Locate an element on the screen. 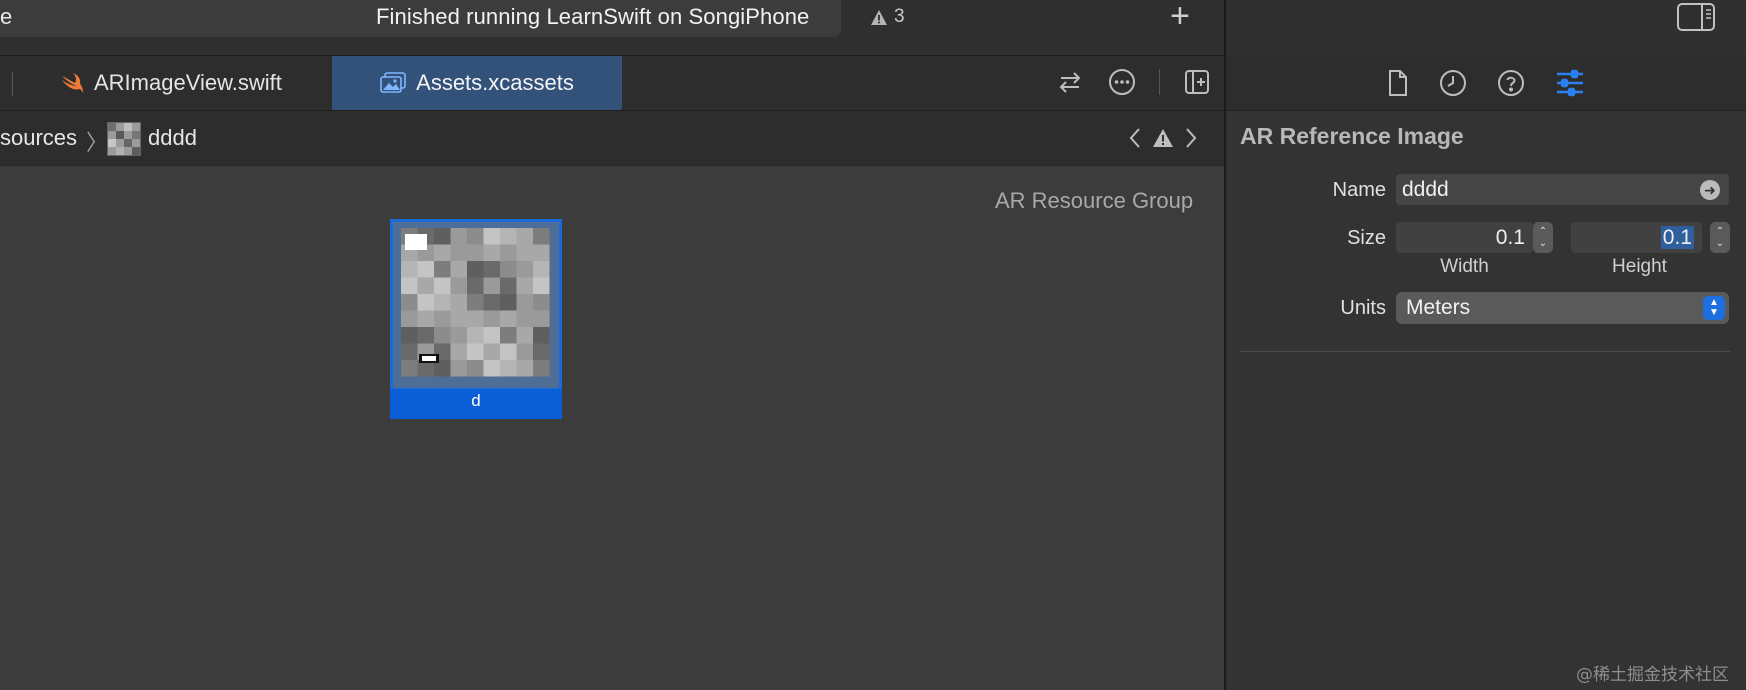 This screenshot has height=690, width=1746. tab-divider is located at coordinates (12, 84).